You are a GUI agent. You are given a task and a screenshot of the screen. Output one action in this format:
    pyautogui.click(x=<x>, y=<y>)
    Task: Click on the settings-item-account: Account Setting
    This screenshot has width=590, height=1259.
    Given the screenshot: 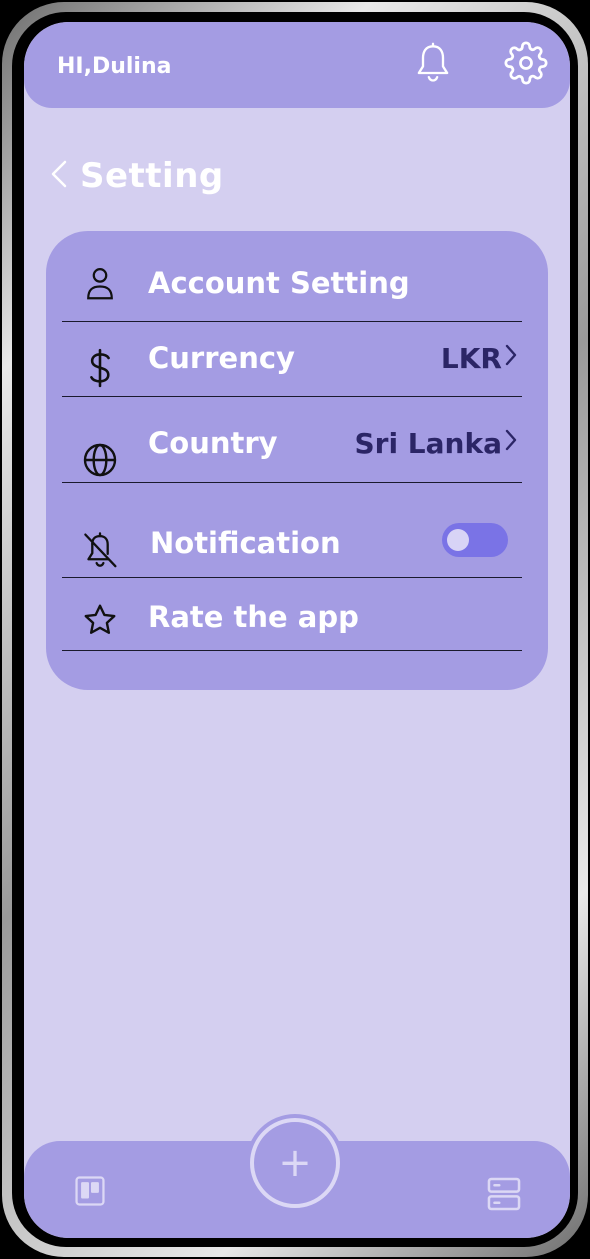 What is the action you would take?
    pyautogui.click(x=292, y=291)
    